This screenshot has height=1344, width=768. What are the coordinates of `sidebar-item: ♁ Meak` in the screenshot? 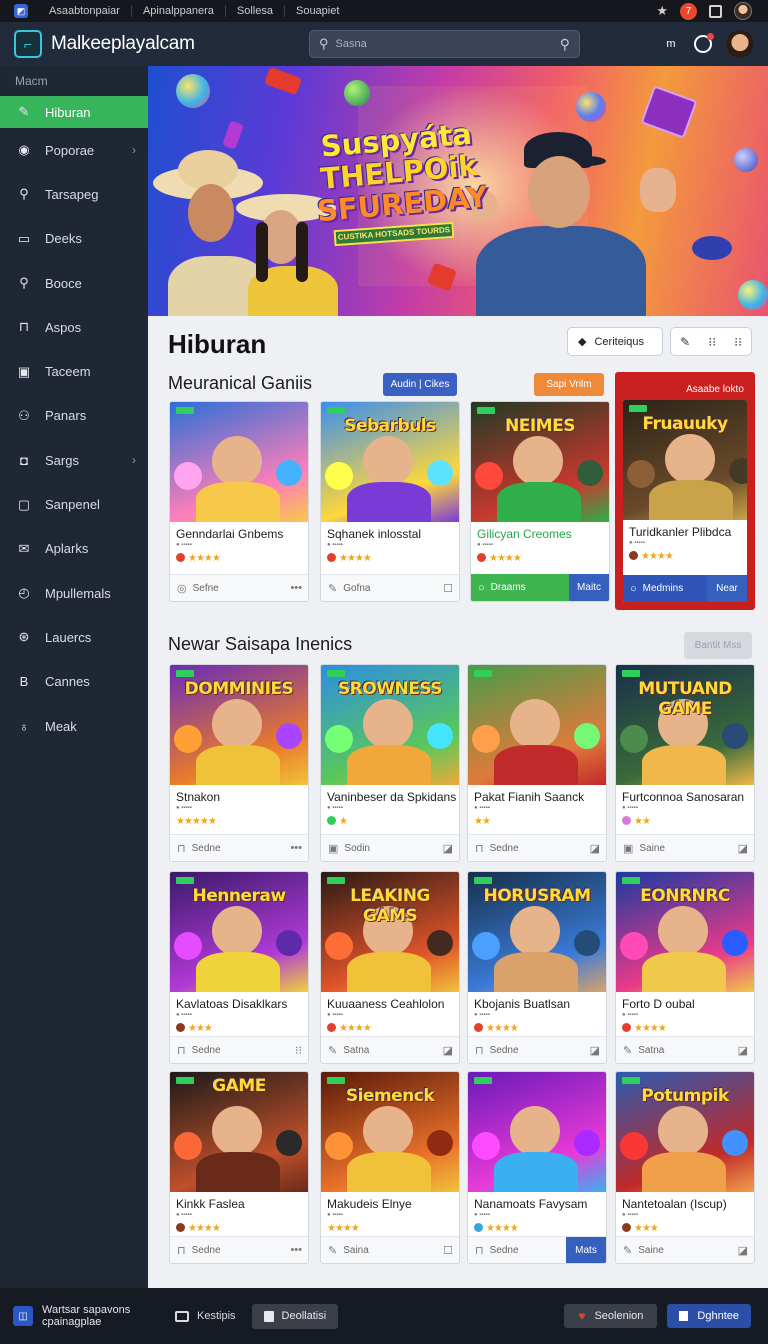 It's located at (74, 726).